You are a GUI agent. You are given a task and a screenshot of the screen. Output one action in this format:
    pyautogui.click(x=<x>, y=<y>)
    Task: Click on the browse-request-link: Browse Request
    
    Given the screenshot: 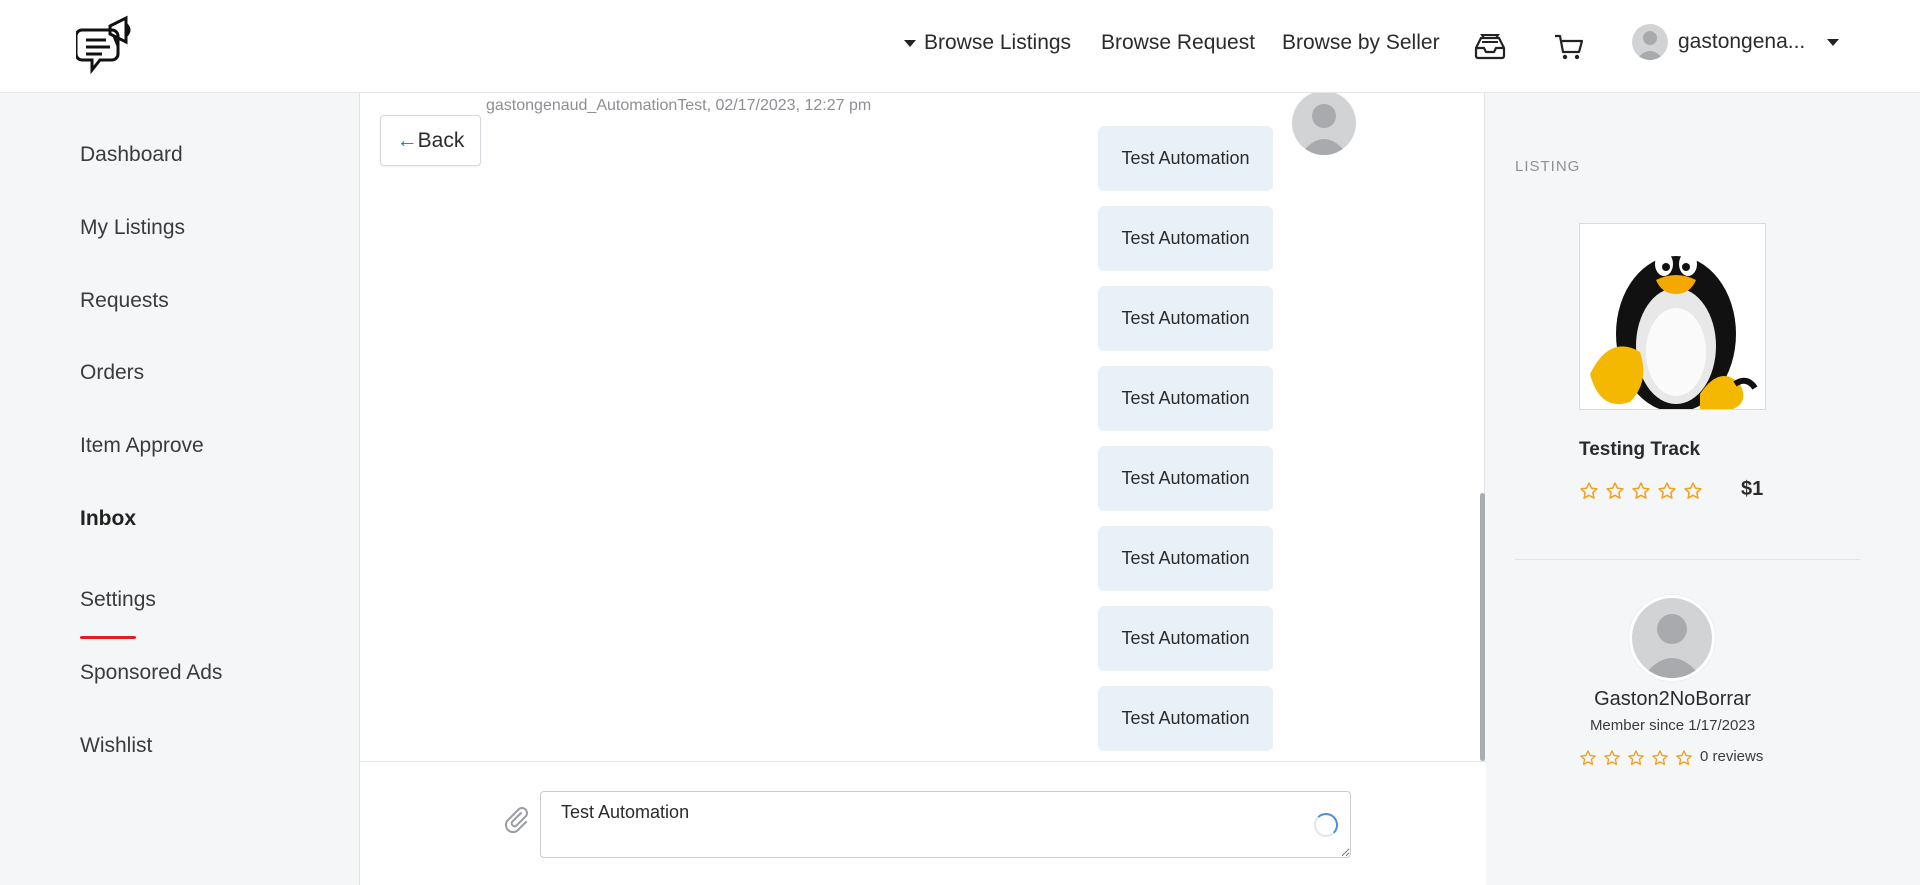 What is the action you would take?
    pyautogui.click(x=1178, y=43)
    